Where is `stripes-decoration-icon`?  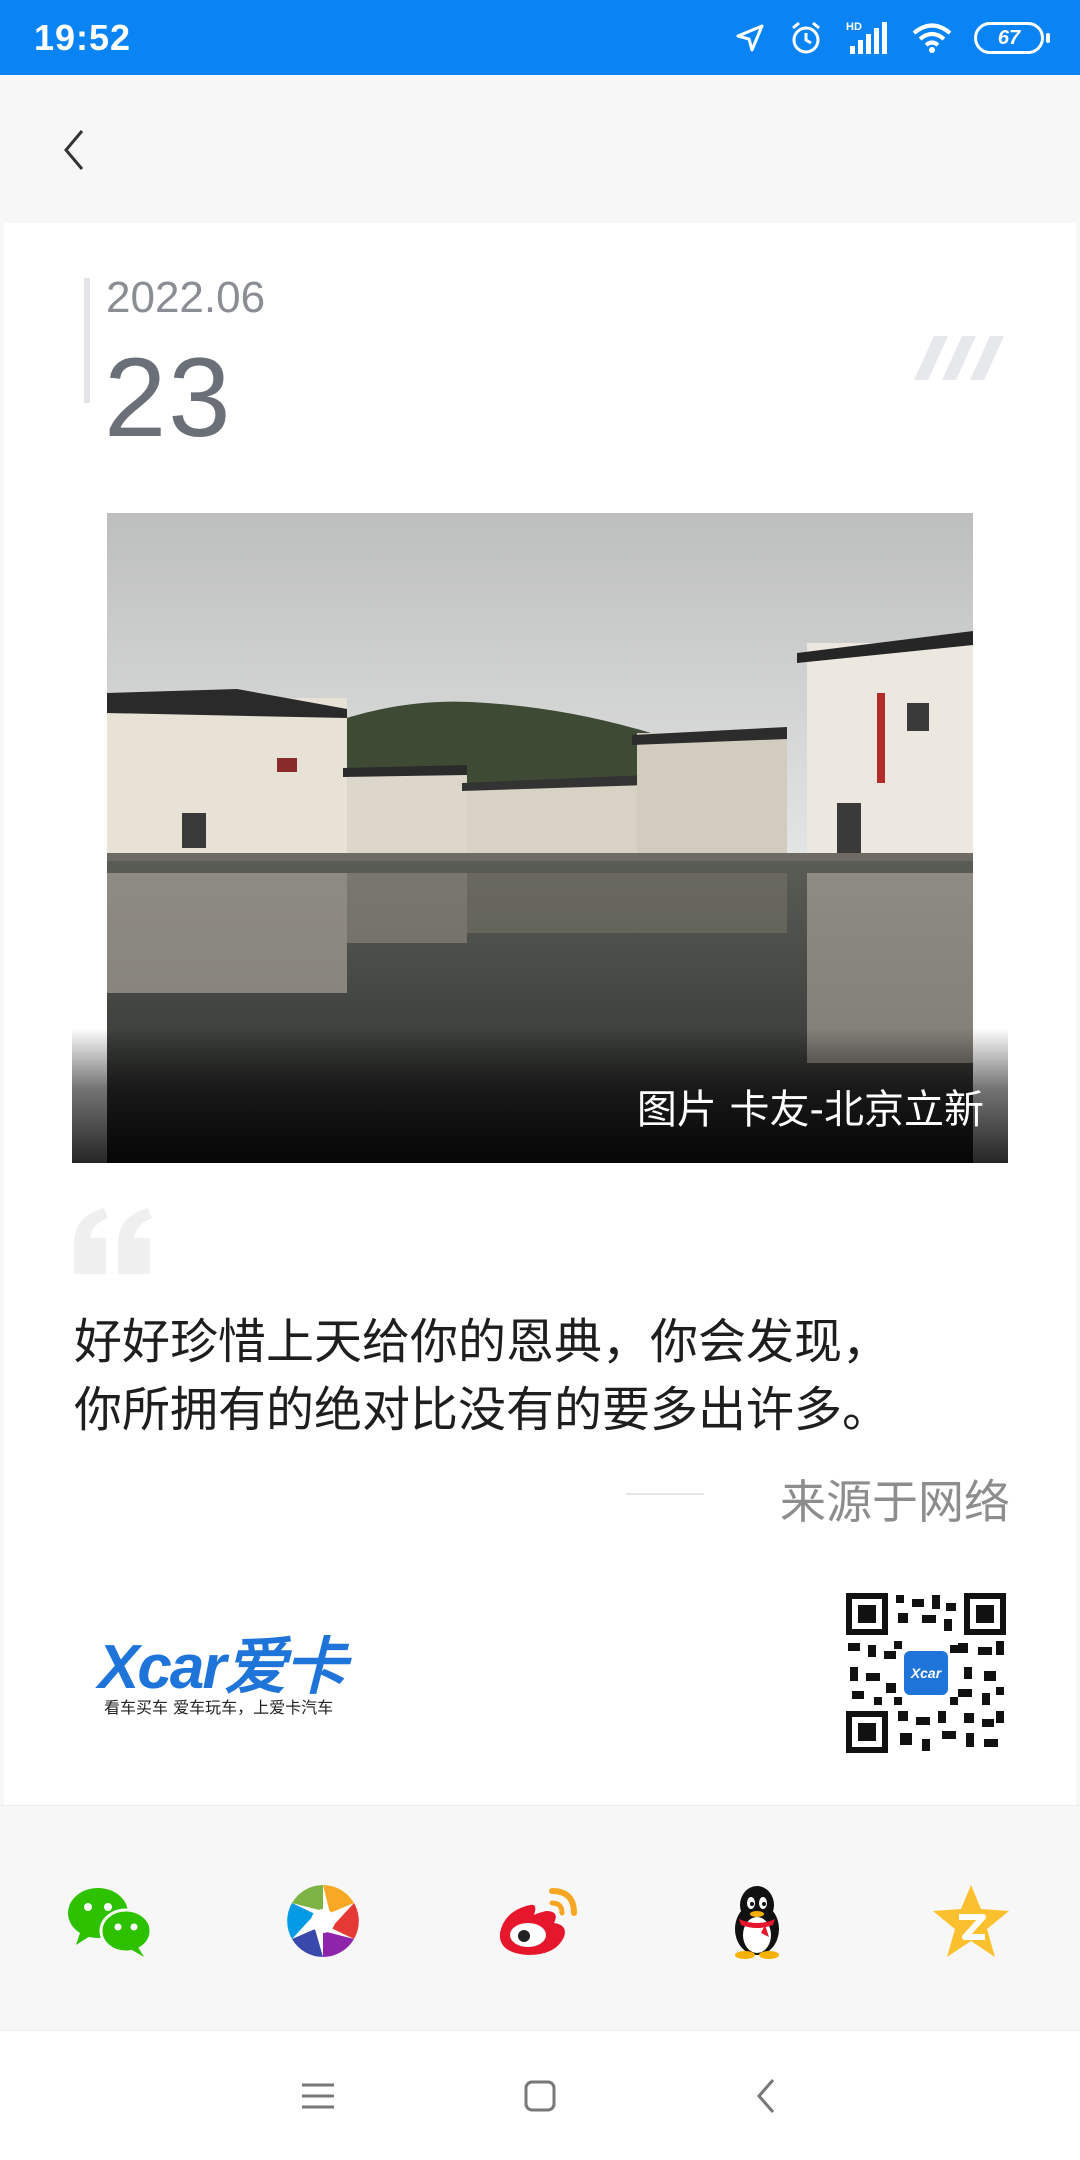
stripes-decoration-icon is located at coordinates (959, 358).